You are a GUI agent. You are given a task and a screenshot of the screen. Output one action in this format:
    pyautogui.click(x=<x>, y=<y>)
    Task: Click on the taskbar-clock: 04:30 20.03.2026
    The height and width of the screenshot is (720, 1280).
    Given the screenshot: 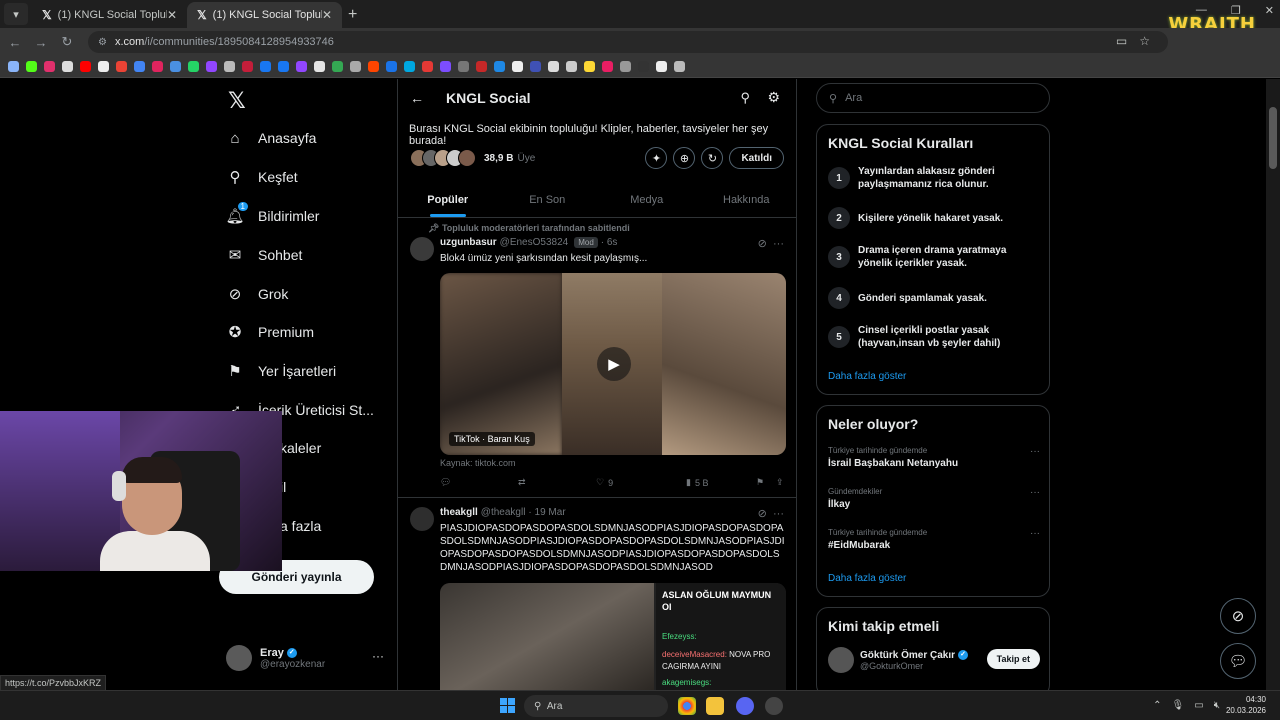 What is the action you would take?
    pyautogui.click(x=1246, y=705)
    